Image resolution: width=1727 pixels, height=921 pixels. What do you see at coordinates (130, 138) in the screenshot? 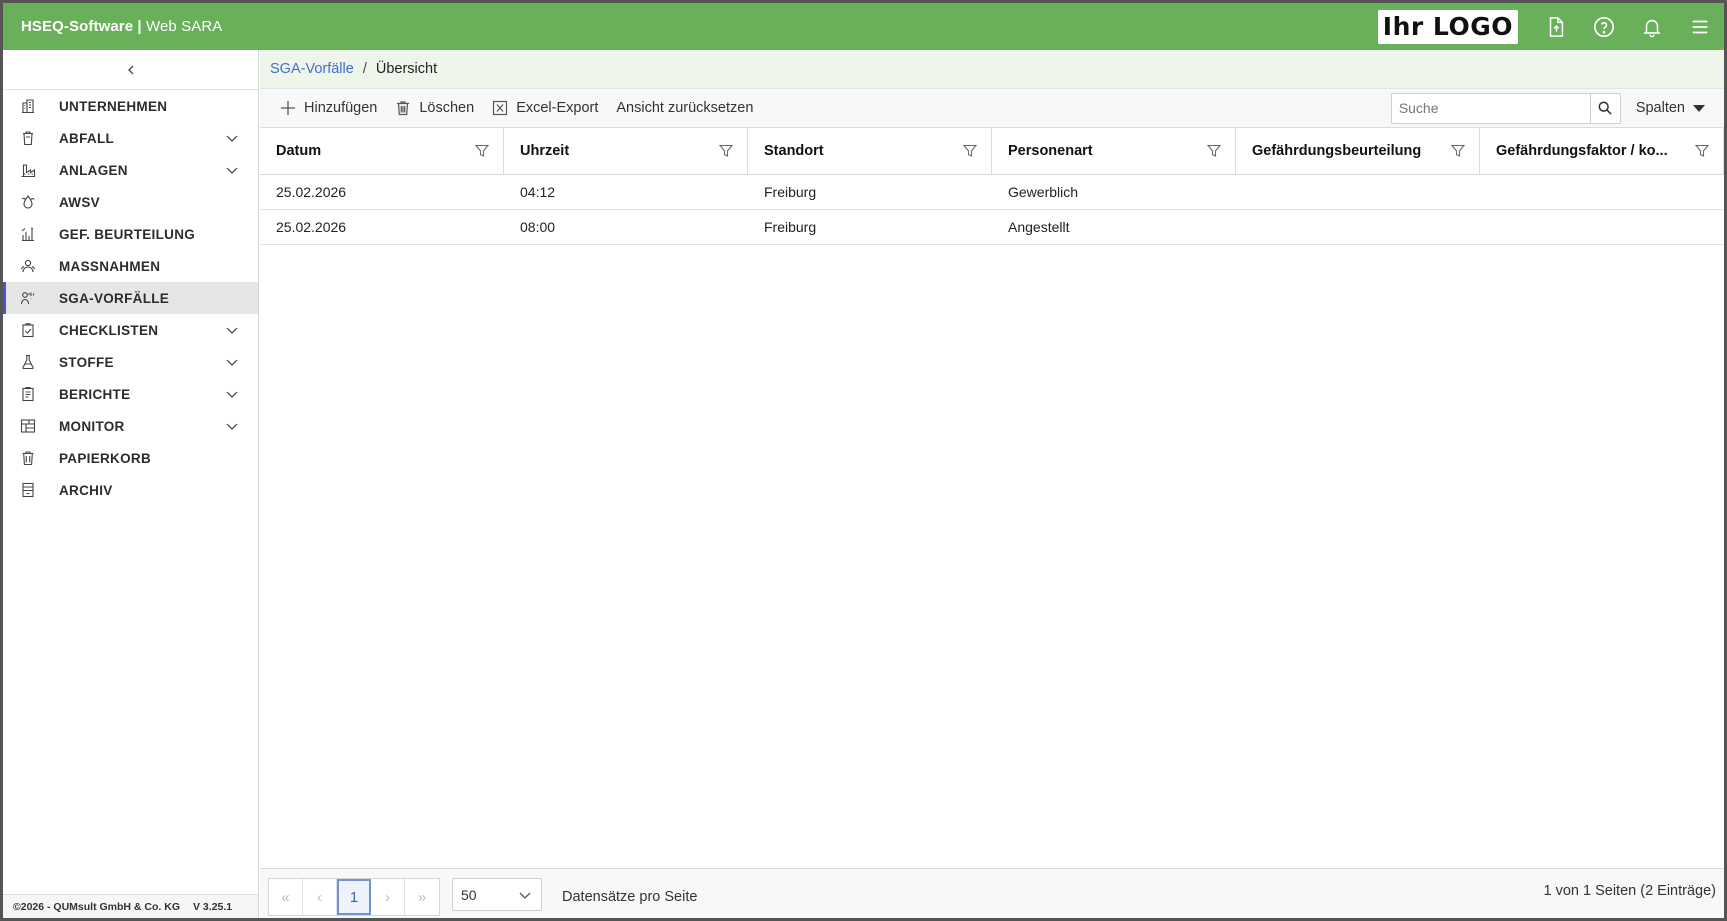
I see `sidebar-item-abfall: ABFALL` at bounding box center [130, 138].